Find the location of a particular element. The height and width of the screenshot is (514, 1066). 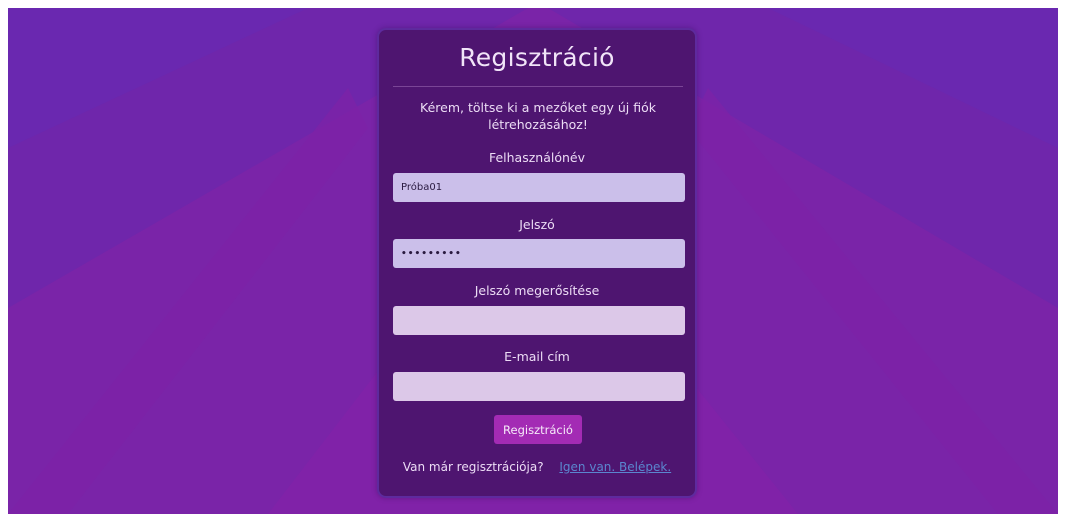

confirm-password-input is located at coordinates (539, 320).